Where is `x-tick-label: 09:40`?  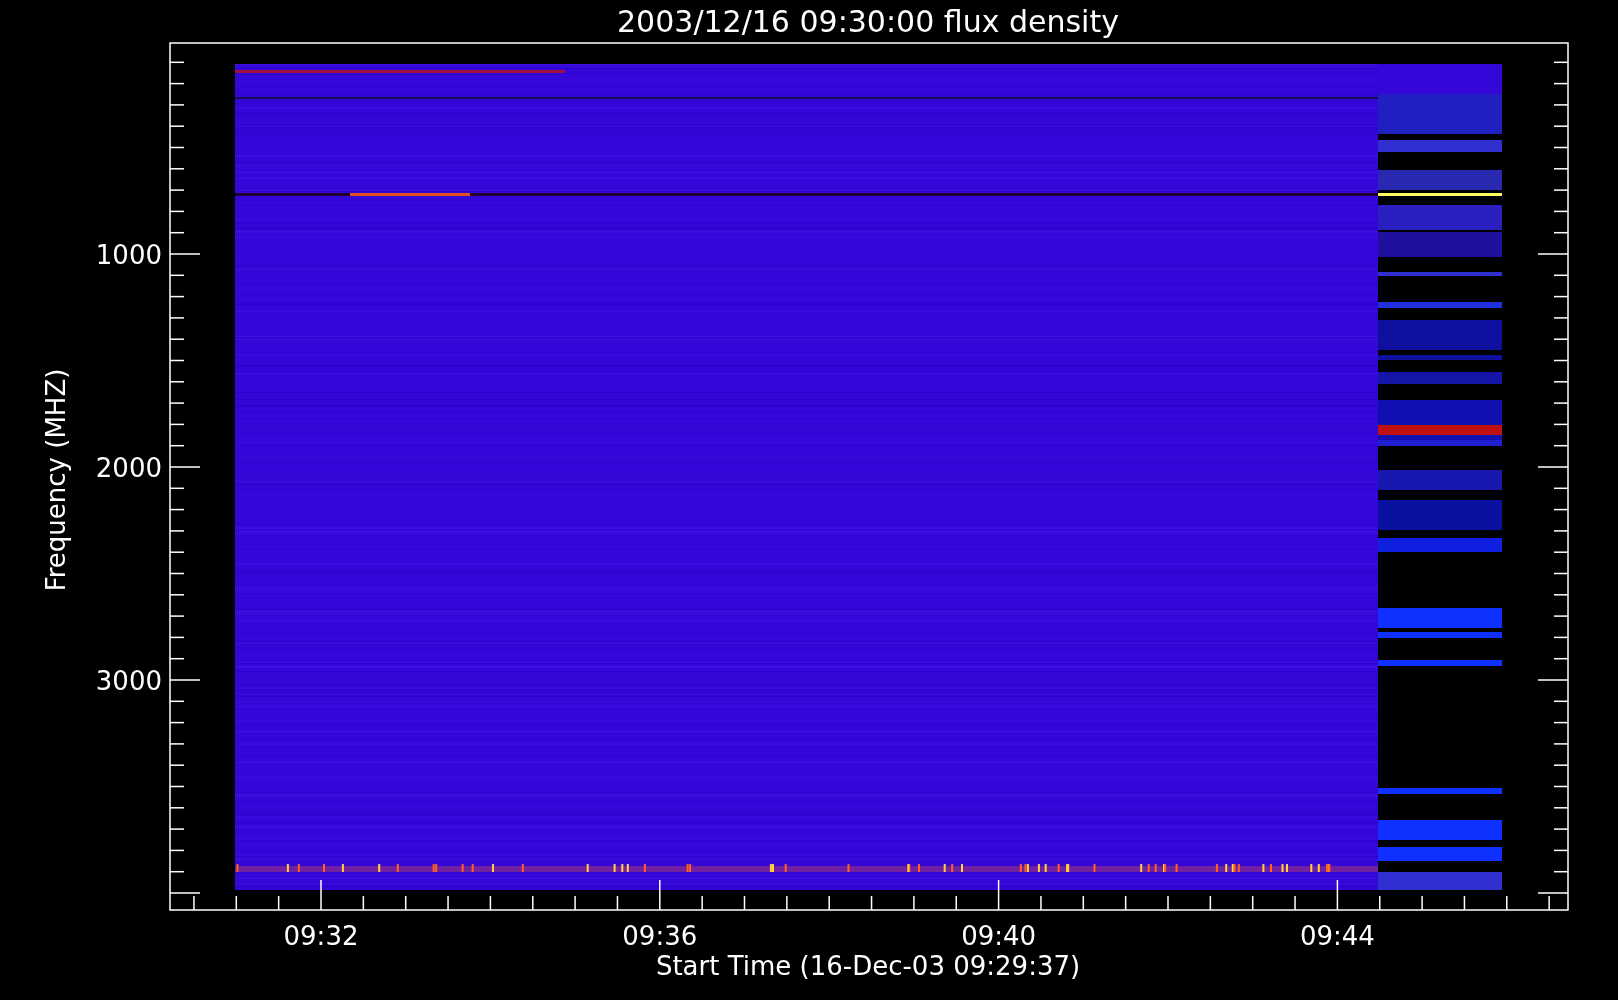 x-tick-label: 09:40 is located at coordinates (999, 936).